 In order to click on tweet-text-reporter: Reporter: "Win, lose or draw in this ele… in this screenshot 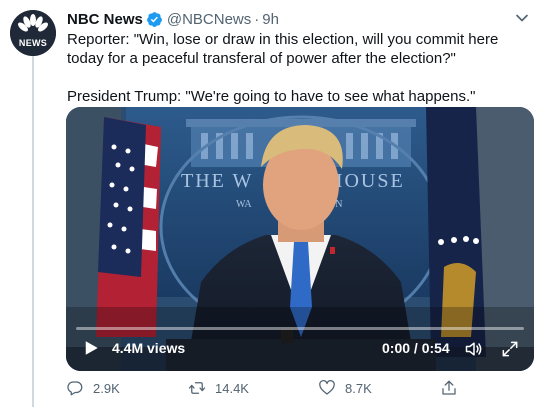, I will do `click(283, 49)`.